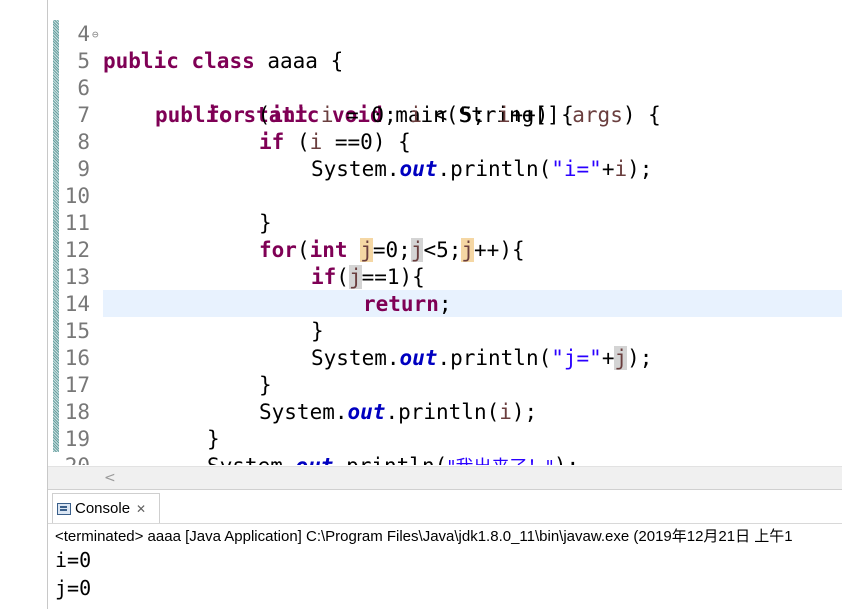 The width and height of the screenshot is (842, 609). I want to click on close-icon: ✕, so click(141, 509).